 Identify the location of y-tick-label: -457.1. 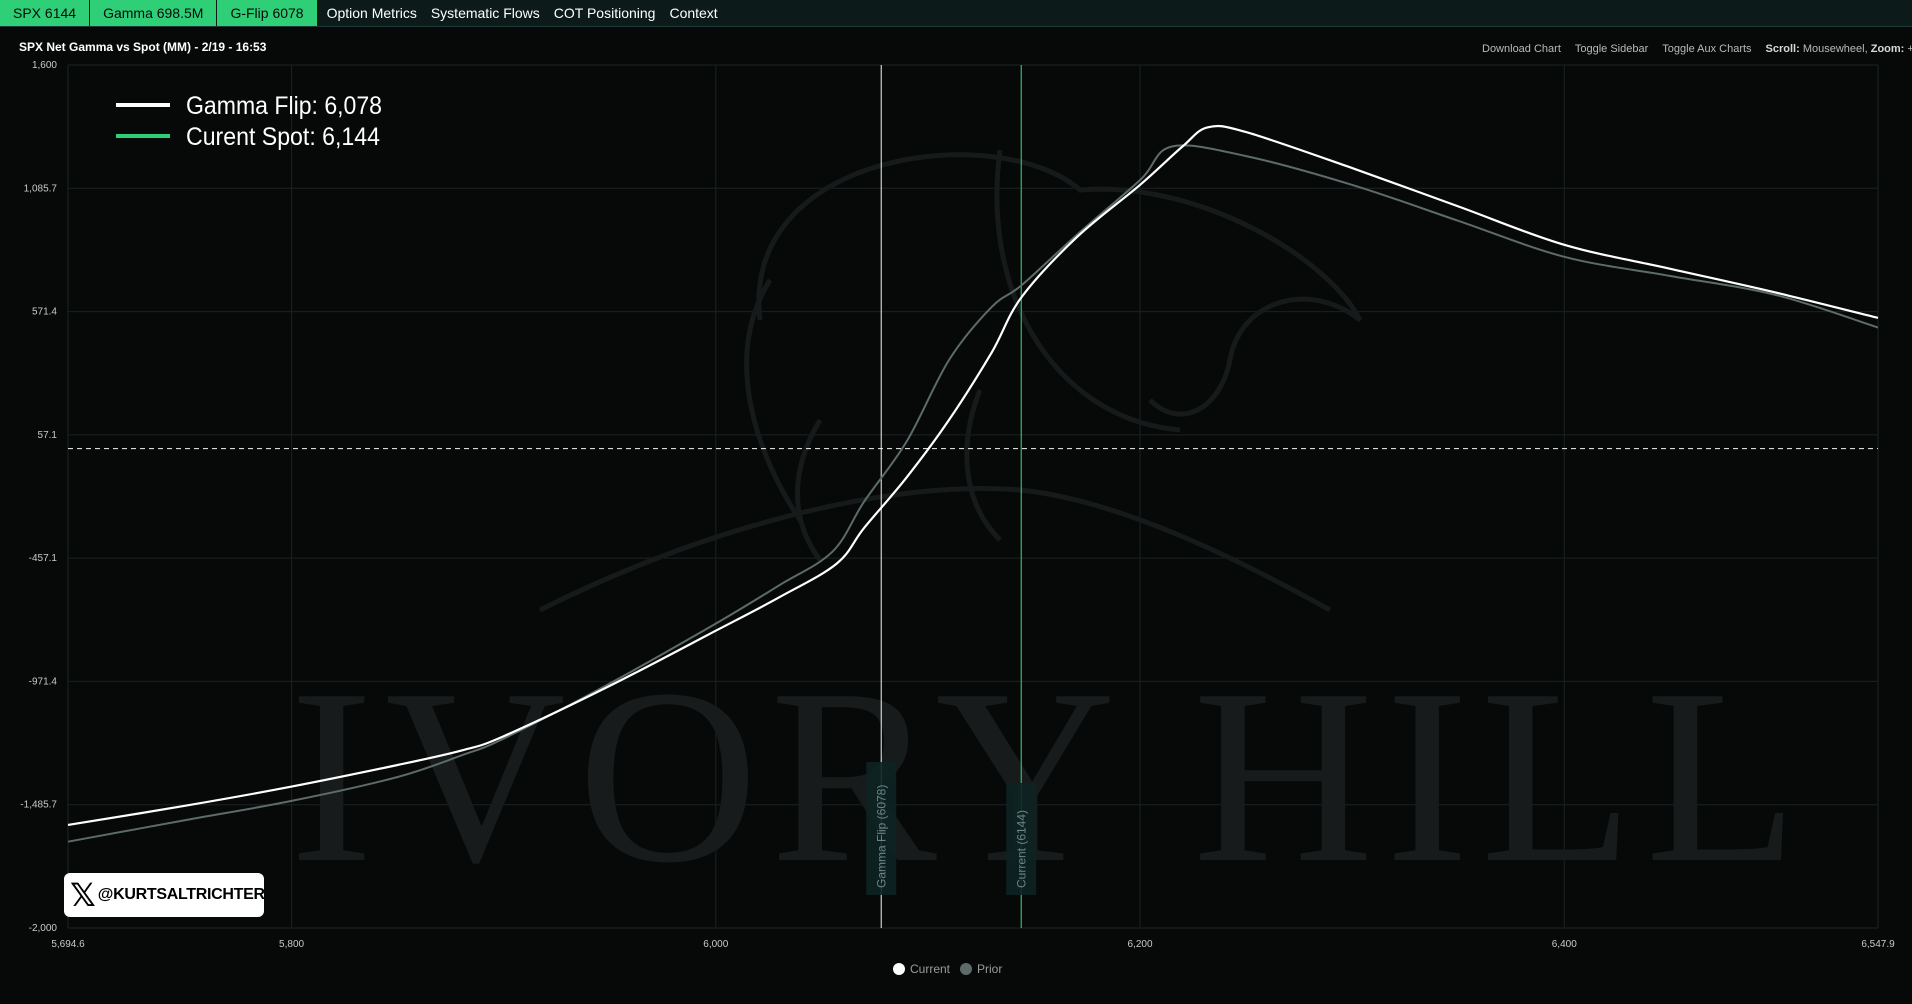
(43, 558).